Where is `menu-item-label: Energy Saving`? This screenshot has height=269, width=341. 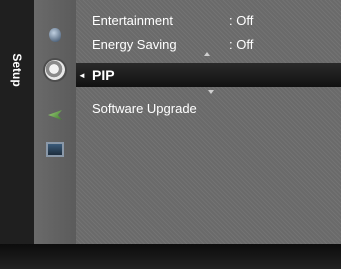
menu-item-label: Energy Saving is located at coordinates (134, 44).